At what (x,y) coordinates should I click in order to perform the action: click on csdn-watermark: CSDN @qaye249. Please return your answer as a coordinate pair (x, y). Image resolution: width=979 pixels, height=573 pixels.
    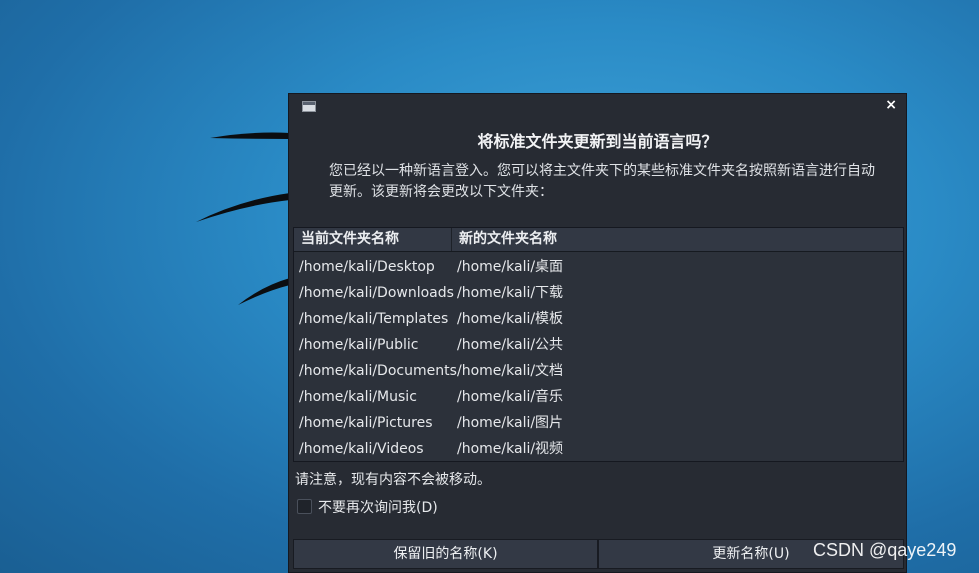
    Looking at the image, I should click on (885, 550).